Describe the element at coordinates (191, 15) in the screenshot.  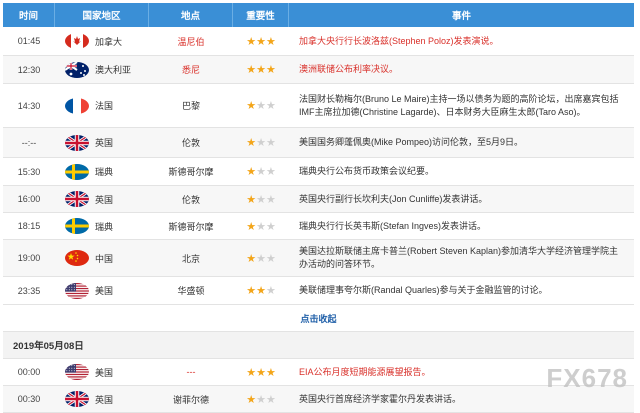
I see `header-place: 地点` at that location.